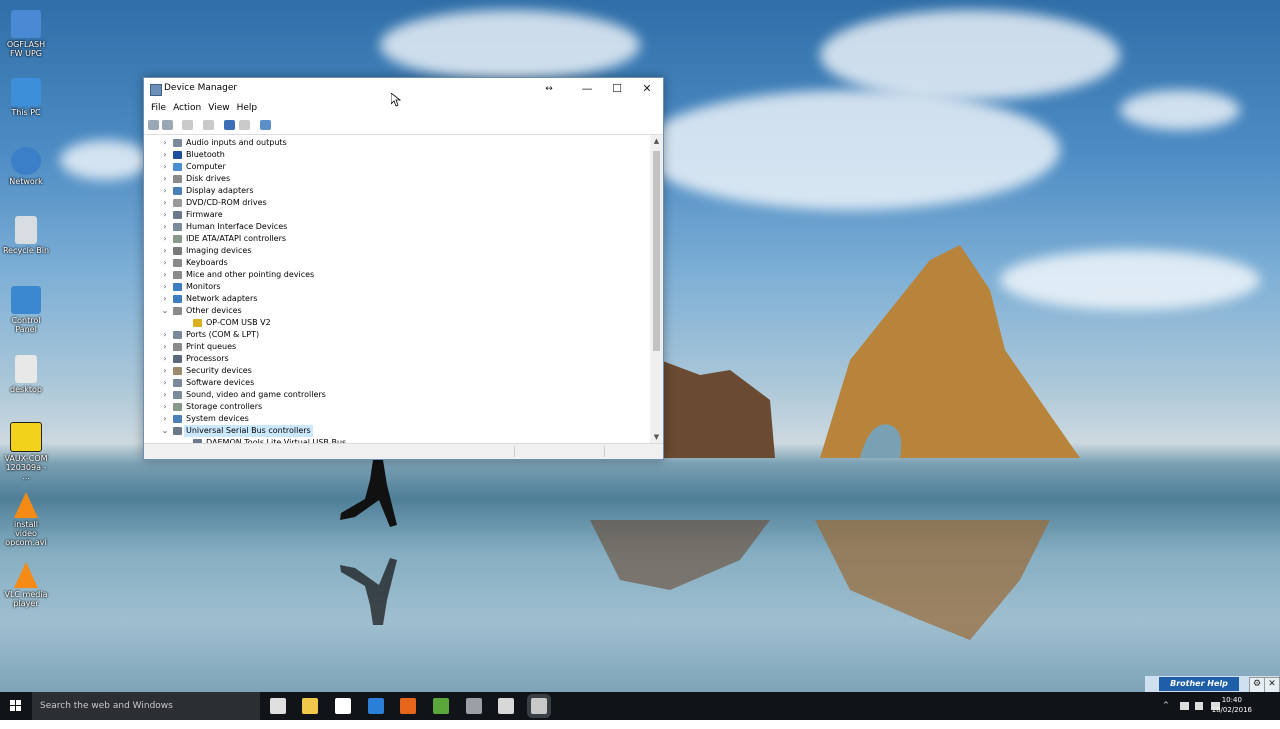 Image resolution: width=1280 pixels, height=729 pixels. Describe the element at coordinates (394, 299) in the screenshot. I see `tree-item: › Network adapters` at that location.